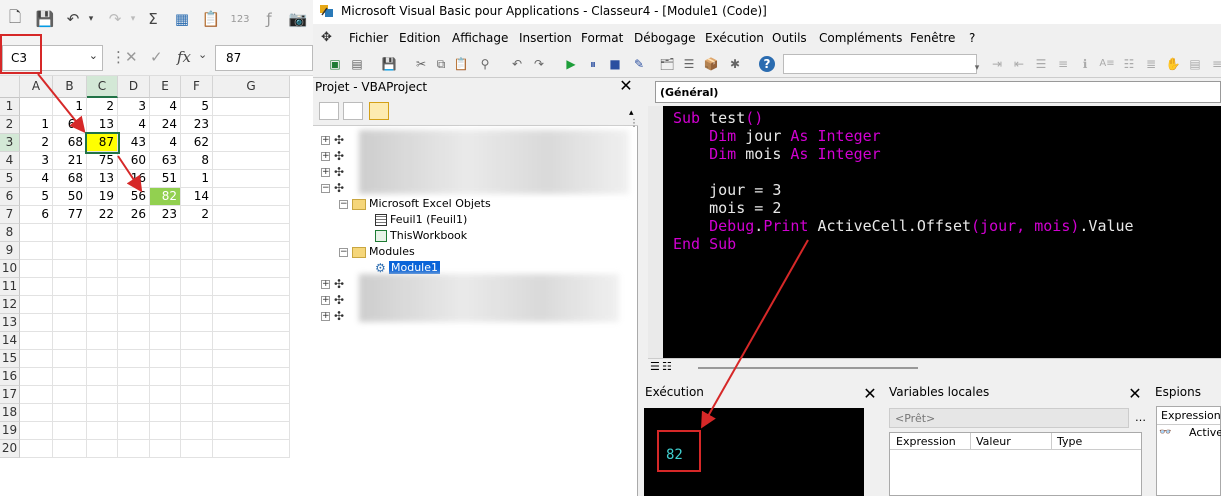 The image size is (1221, 496). What do you see at coordinates (755, 334) in the screenshot?
I see `arrow-code-to-output` at bounding box center [755, 334].